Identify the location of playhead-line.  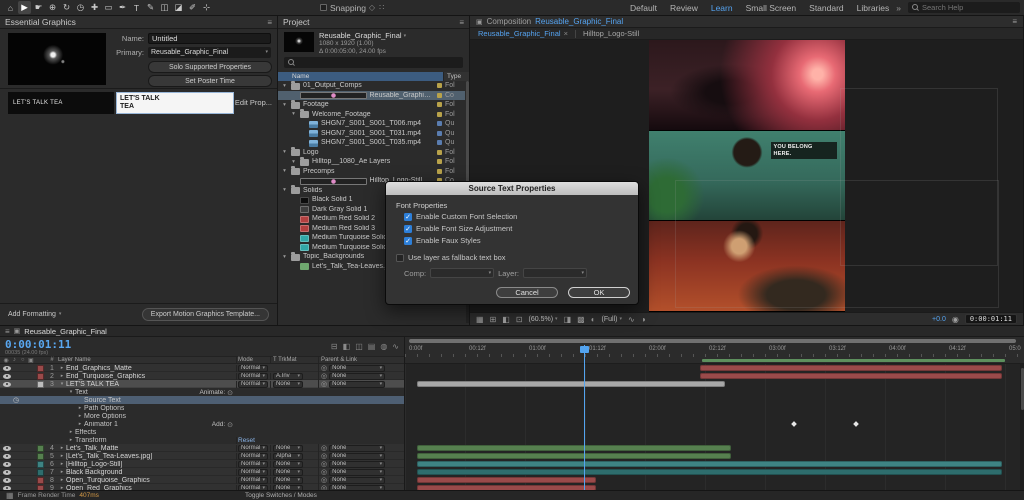
(584, 417).